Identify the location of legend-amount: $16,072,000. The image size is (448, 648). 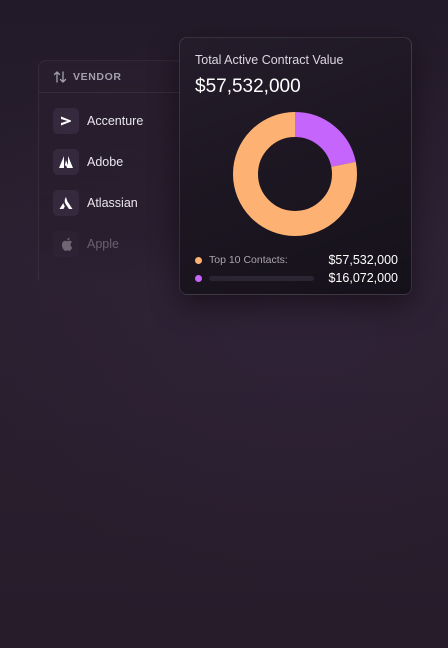
(363, 278).